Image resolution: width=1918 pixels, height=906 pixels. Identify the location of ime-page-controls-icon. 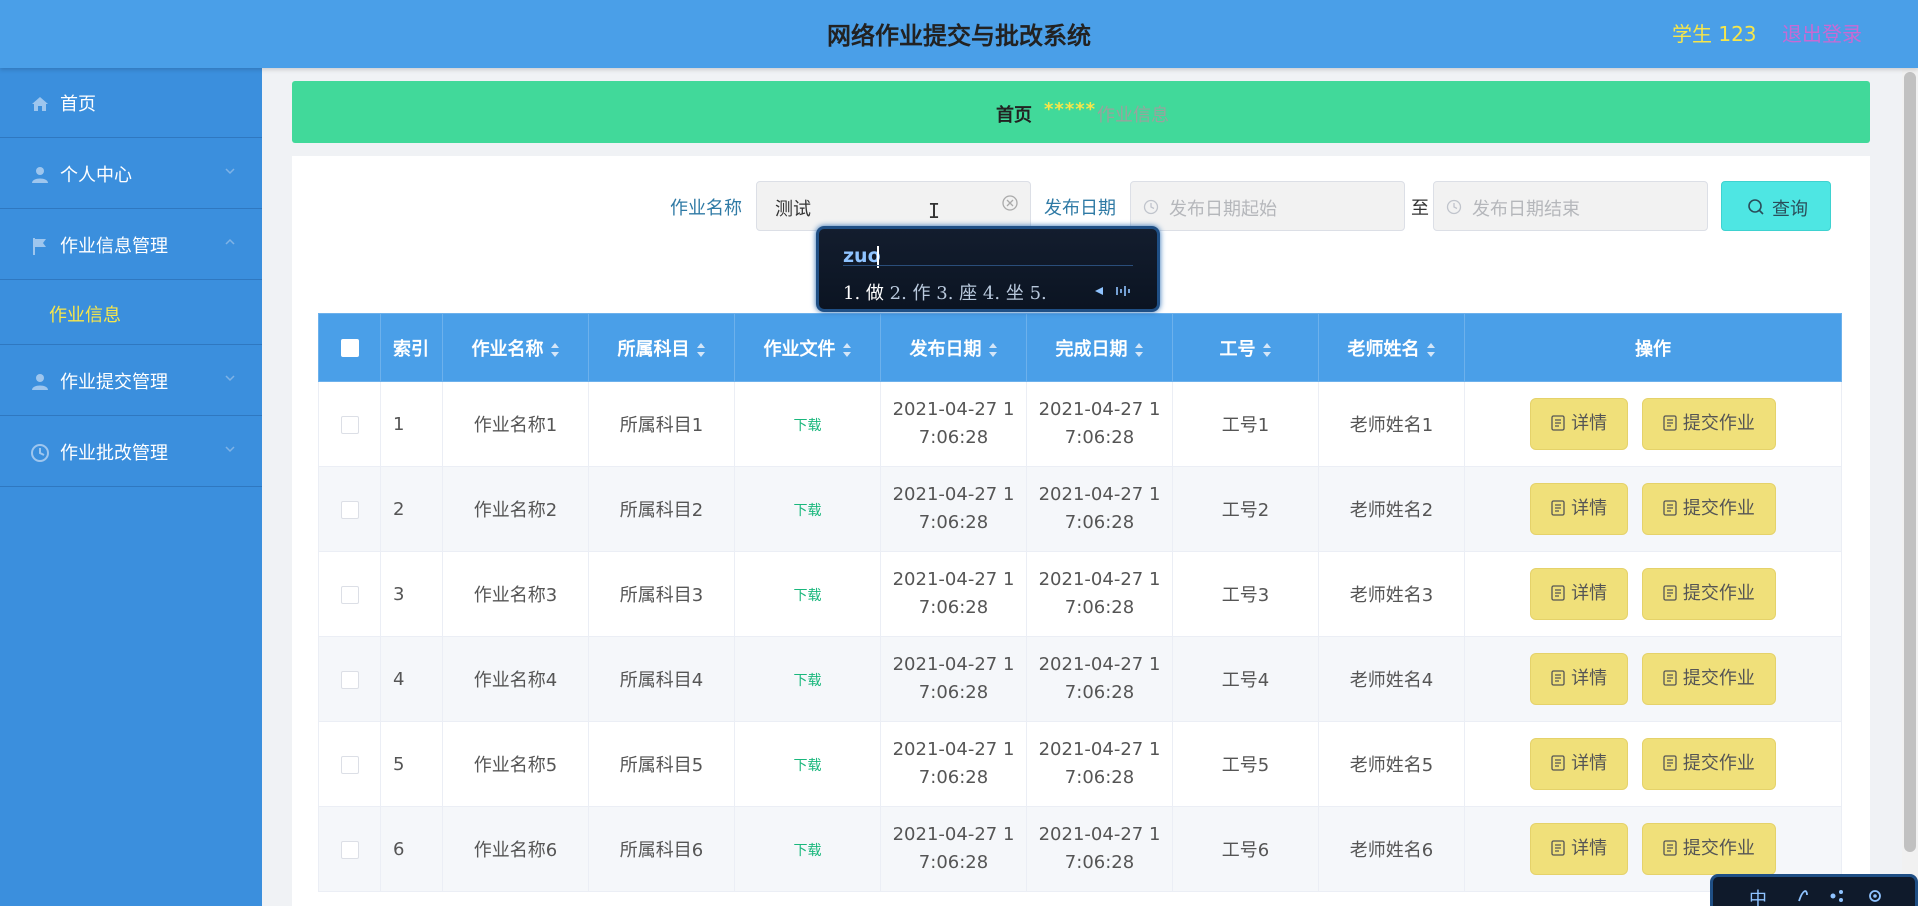
(1113, 291).